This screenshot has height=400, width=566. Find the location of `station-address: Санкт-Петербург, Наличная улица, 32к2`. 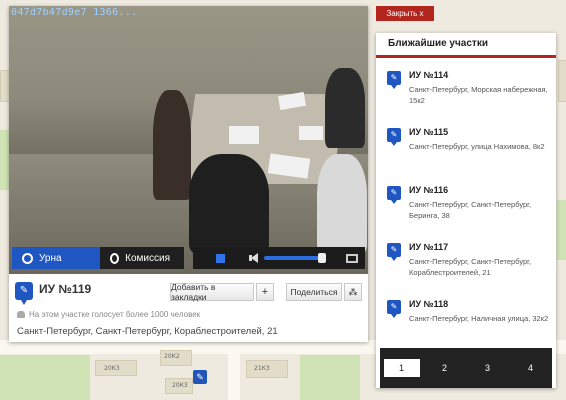

station-address: Санкт-Петербург, Наличная улица, 32к2 is located at coordinates (479, 318).